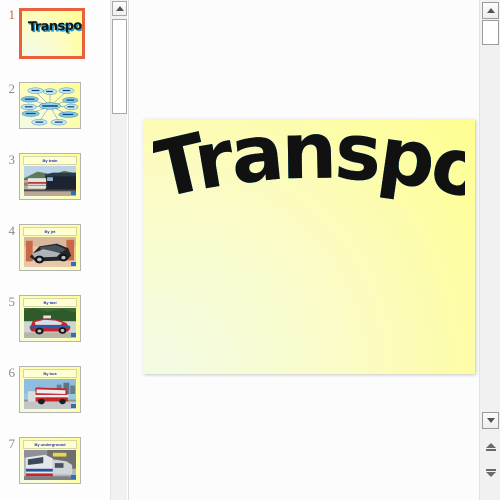 This screenshot has width=500, height=500. Describe the element at coordinates (56, 26) in the screenshot. I see `slide-title-wordart-1: Transport` at that location.